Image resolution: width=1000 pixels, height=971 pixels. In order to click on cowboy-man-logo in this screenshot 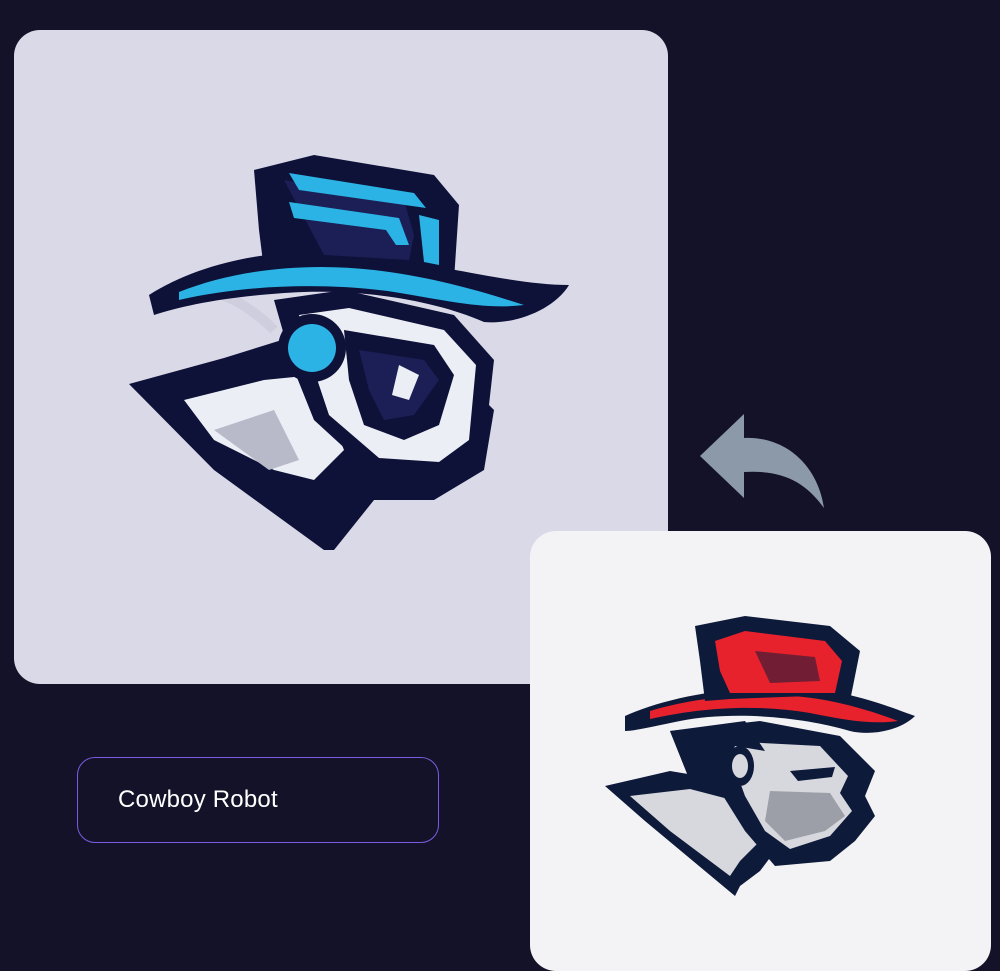, I will do `click(760, 756)`.